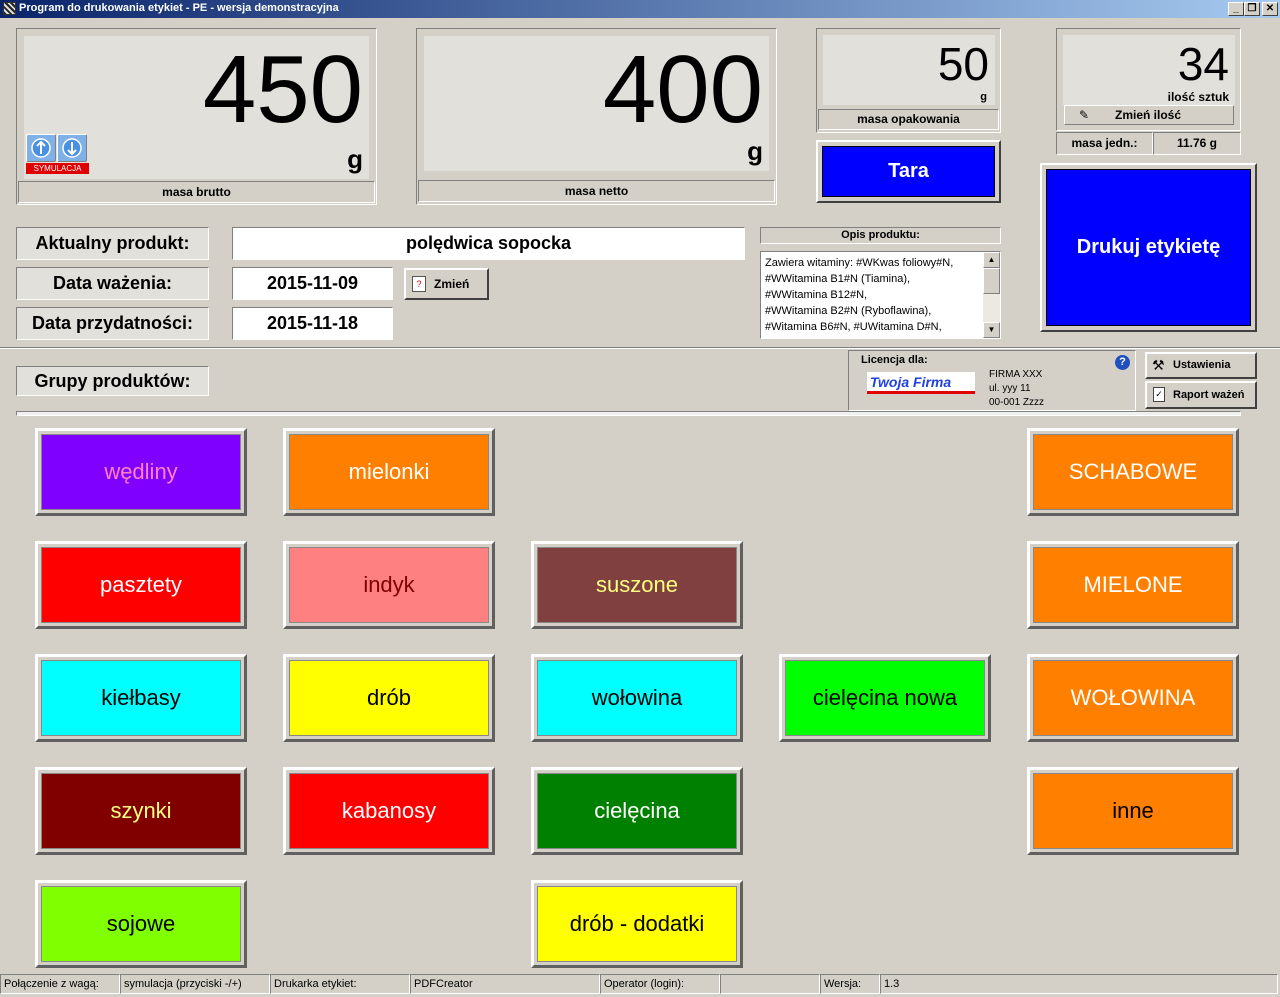 This screenshot has height=997, width=1280. I want to click on change-date-button: ? Zmień, so click(446, 284).